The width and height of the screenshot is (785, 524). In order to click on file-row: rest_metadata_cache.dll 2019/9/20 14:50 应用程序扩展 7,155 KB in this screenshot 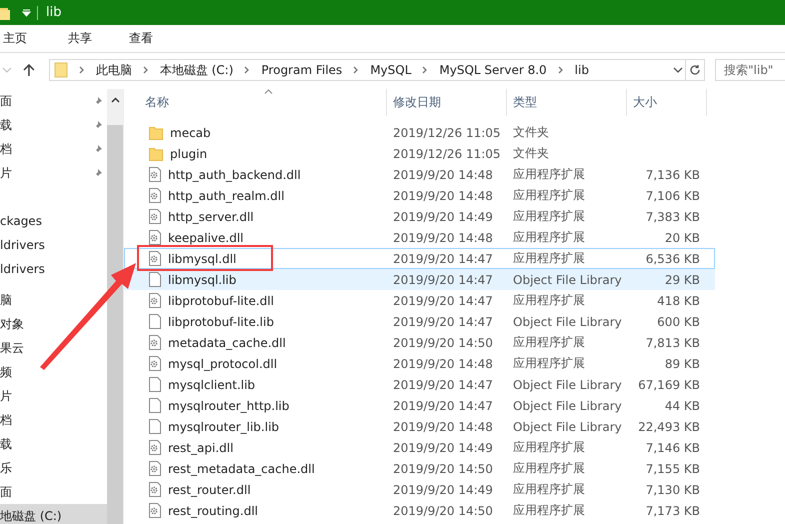, I will do `click(419, 468)`.